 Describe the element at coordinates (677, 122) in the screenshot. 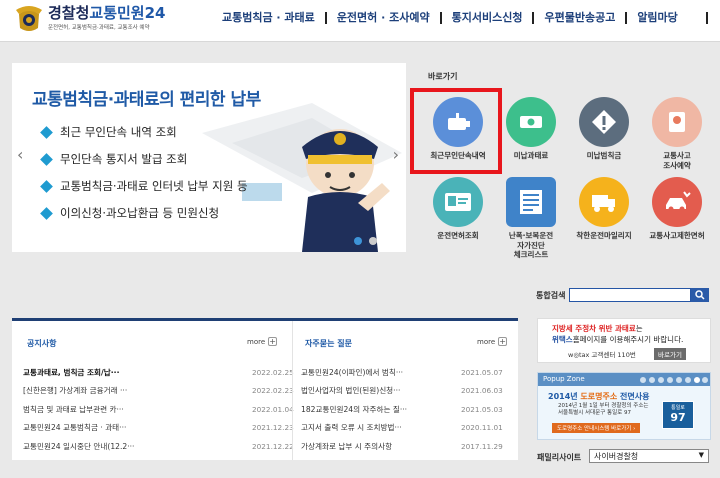

I see `report-icon` at that location.